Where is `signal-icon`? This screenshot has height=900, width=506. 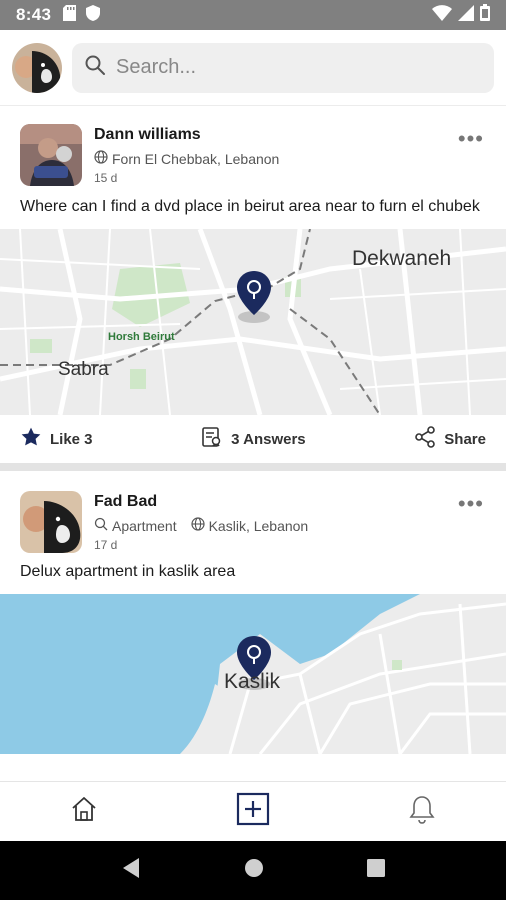
signal-icon is located at coordinates (466, 15).